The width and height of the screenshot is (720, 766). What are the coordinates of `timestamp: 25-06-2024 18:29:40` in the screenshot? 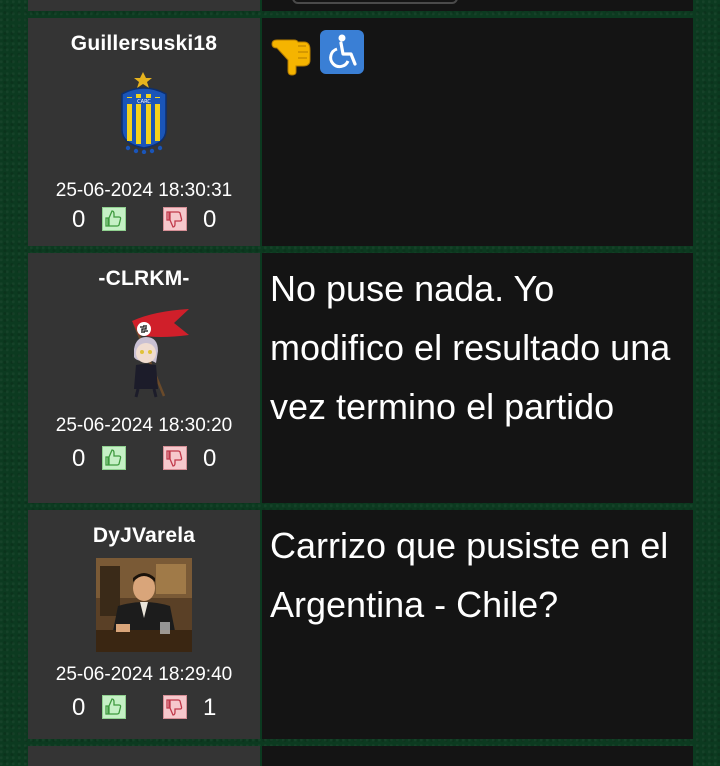 It's located at (144, 674).